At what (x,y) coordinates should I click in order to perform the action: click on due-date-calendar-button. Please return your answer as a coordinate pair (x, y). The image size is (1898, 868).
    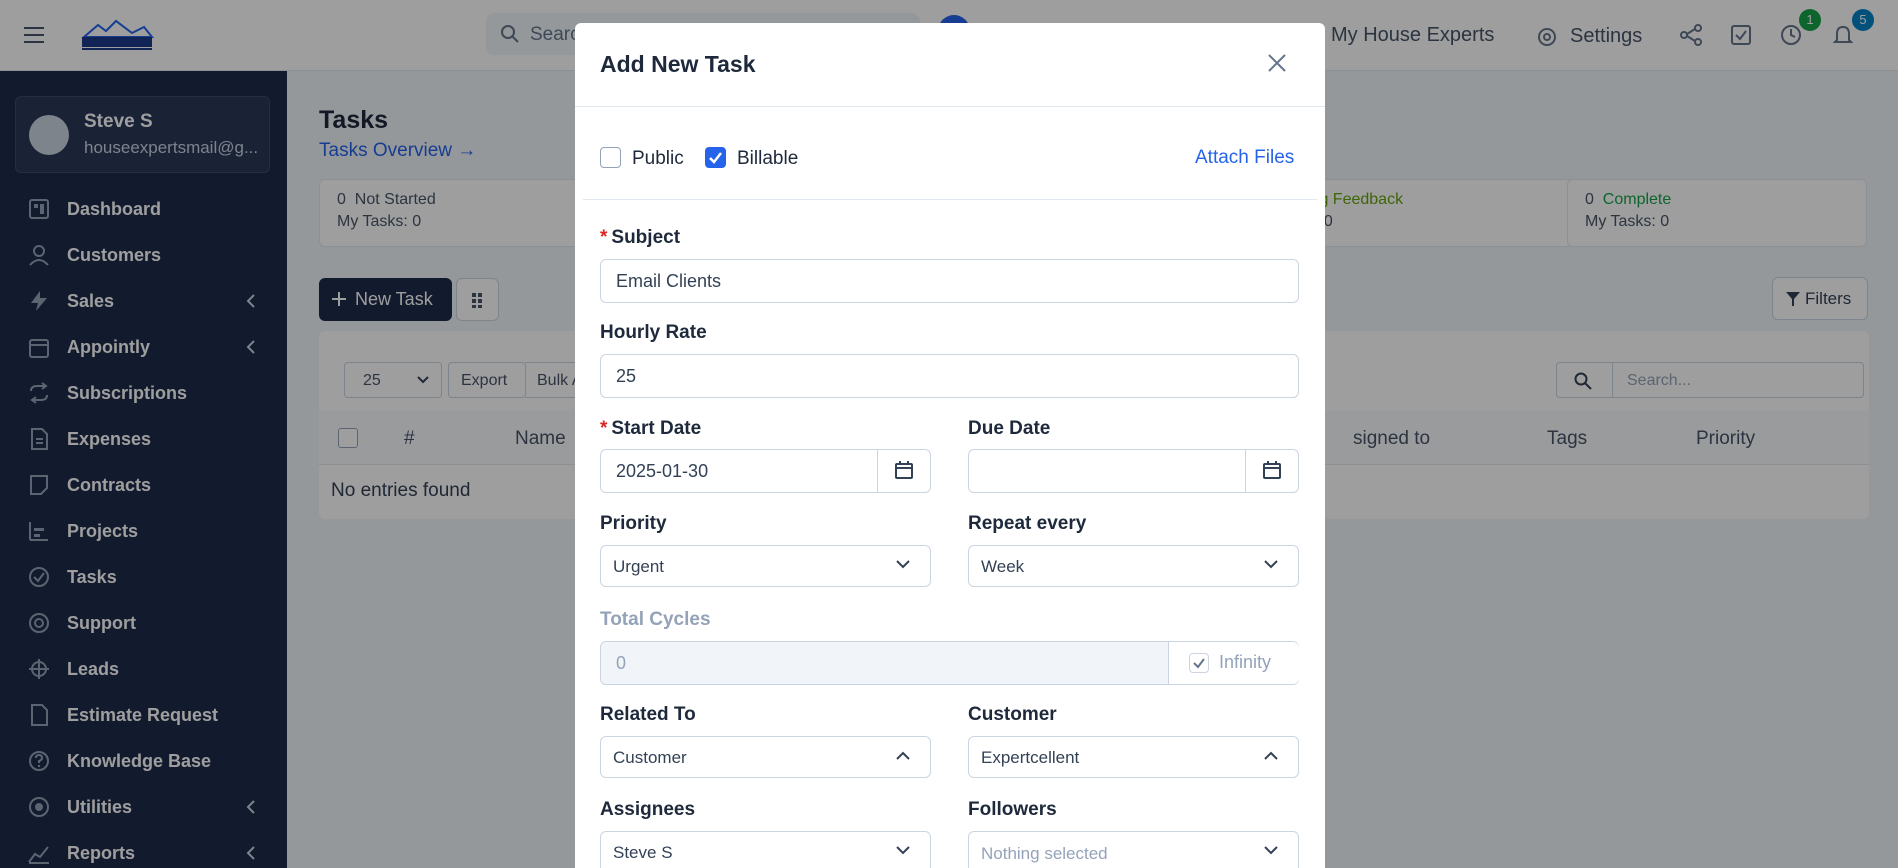
    Looking at the image, I should click on (1272, 471).